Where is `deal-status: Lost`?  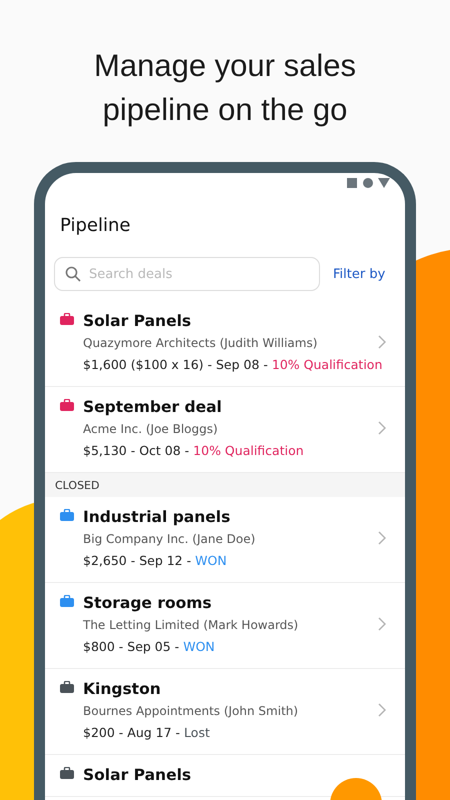 deal-status: Lost is located at coordinates (197, 732).